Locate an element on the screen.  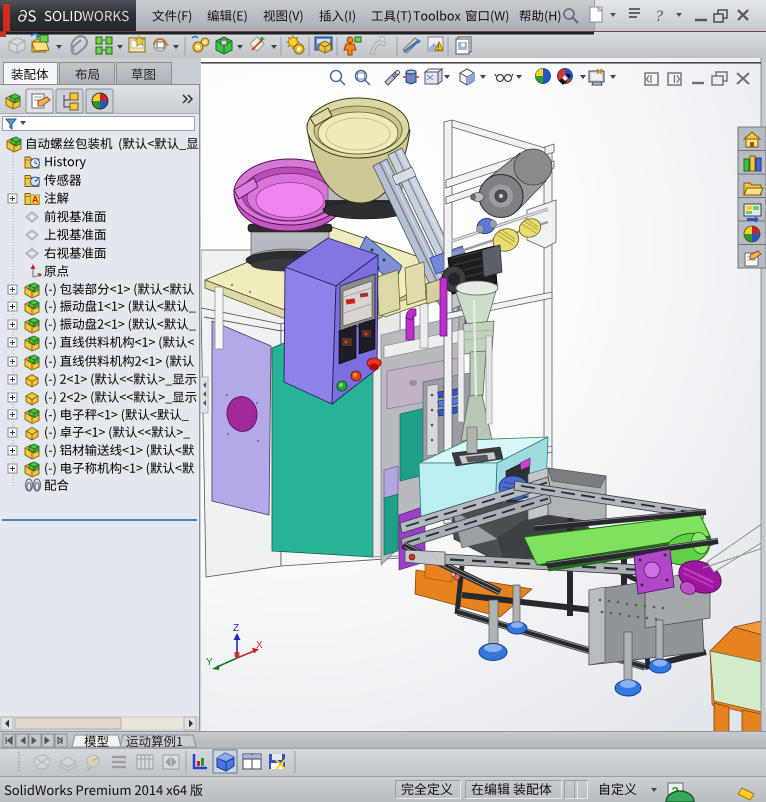
svg-text: Y is located at coordinates (209, 662).